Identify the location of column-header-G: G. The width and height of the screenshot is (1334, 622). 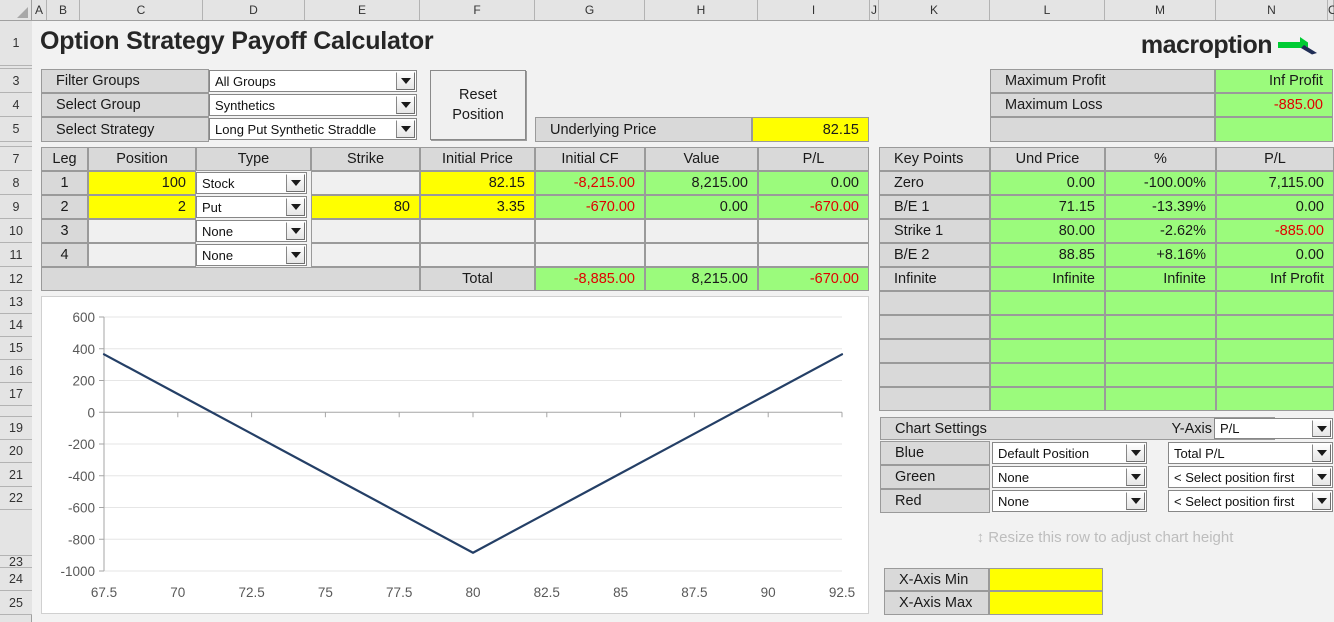
(590, 10).